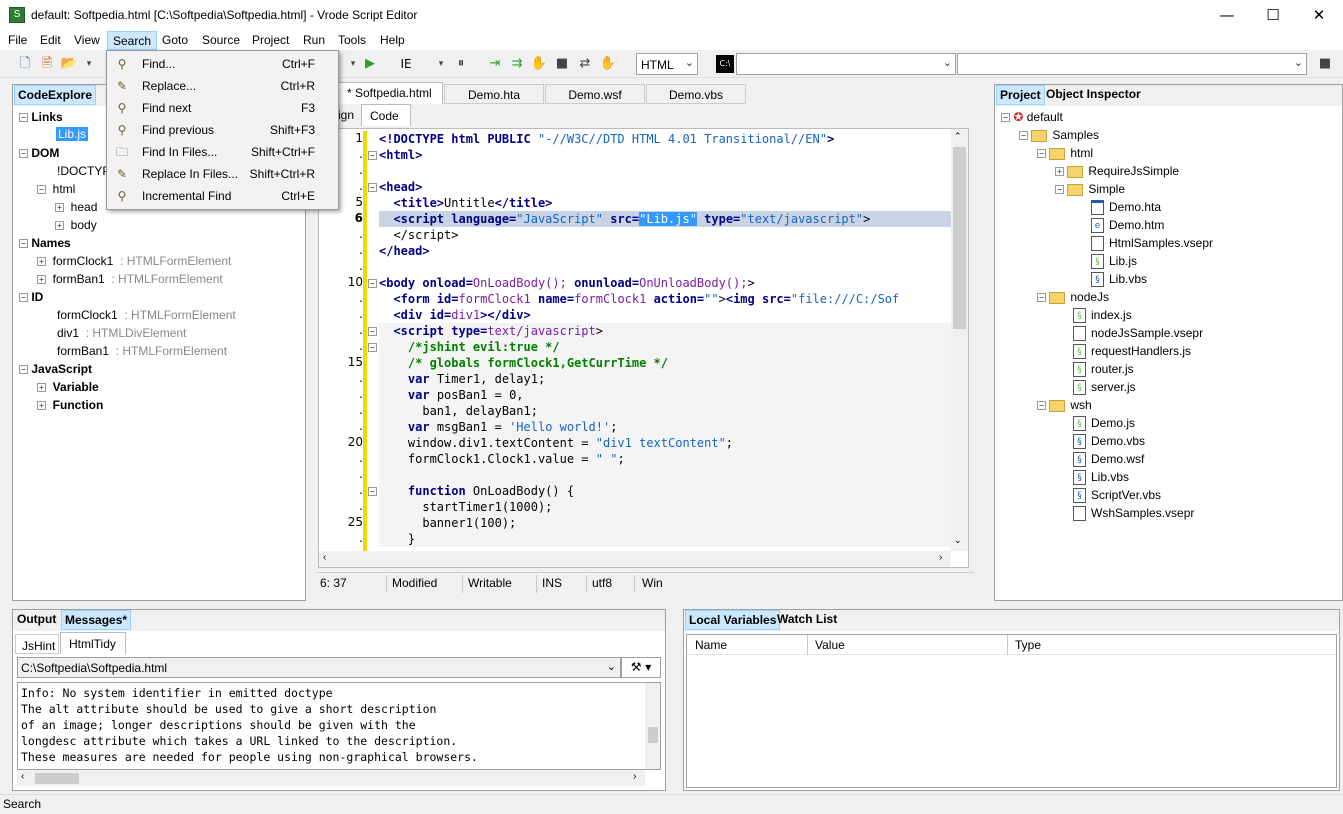 This screenshot has width=1343, height=814. Describe the element at coordinates (130, 279) in the screenshot. I see `tree-names-formban1: + formBan1 : HTMLFormElement` at that location.